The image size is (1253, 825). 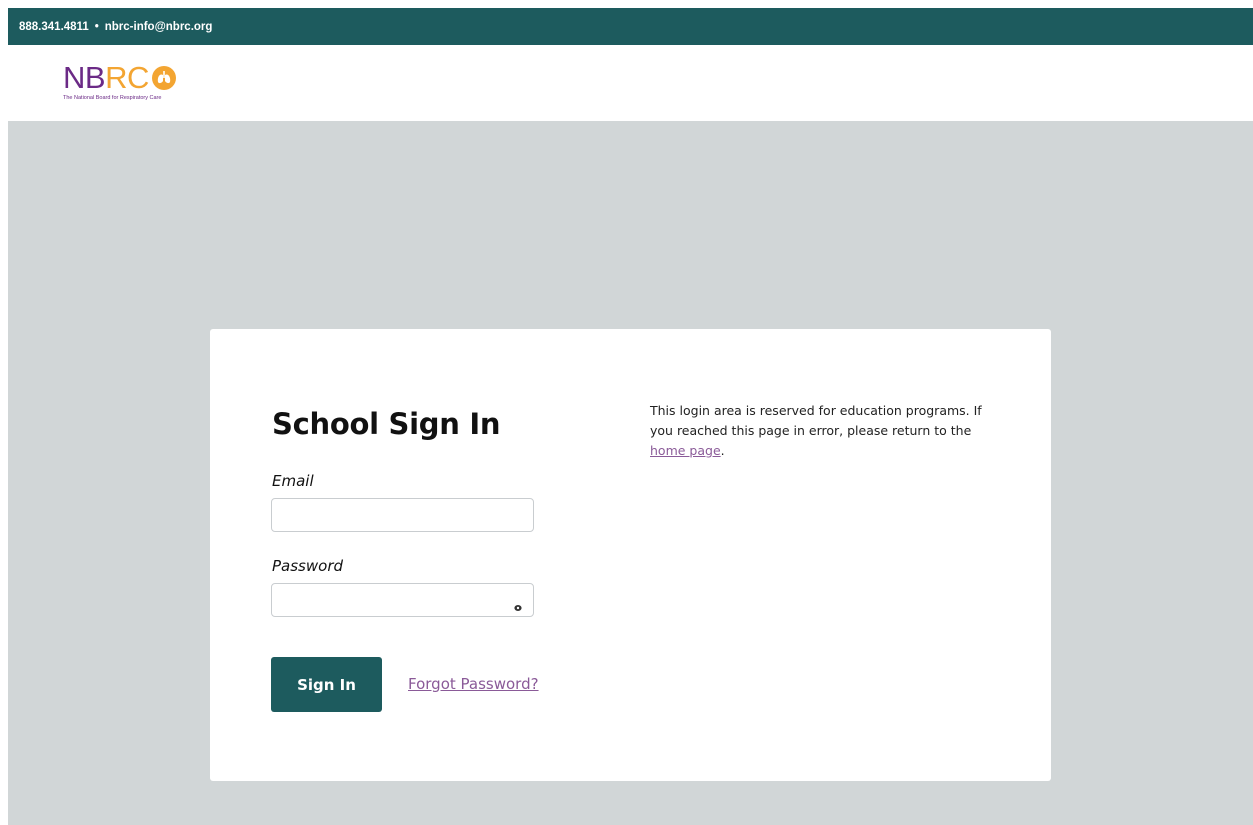 I want to click on phone-number: 888.341.4811, so click(x=54, y=27).